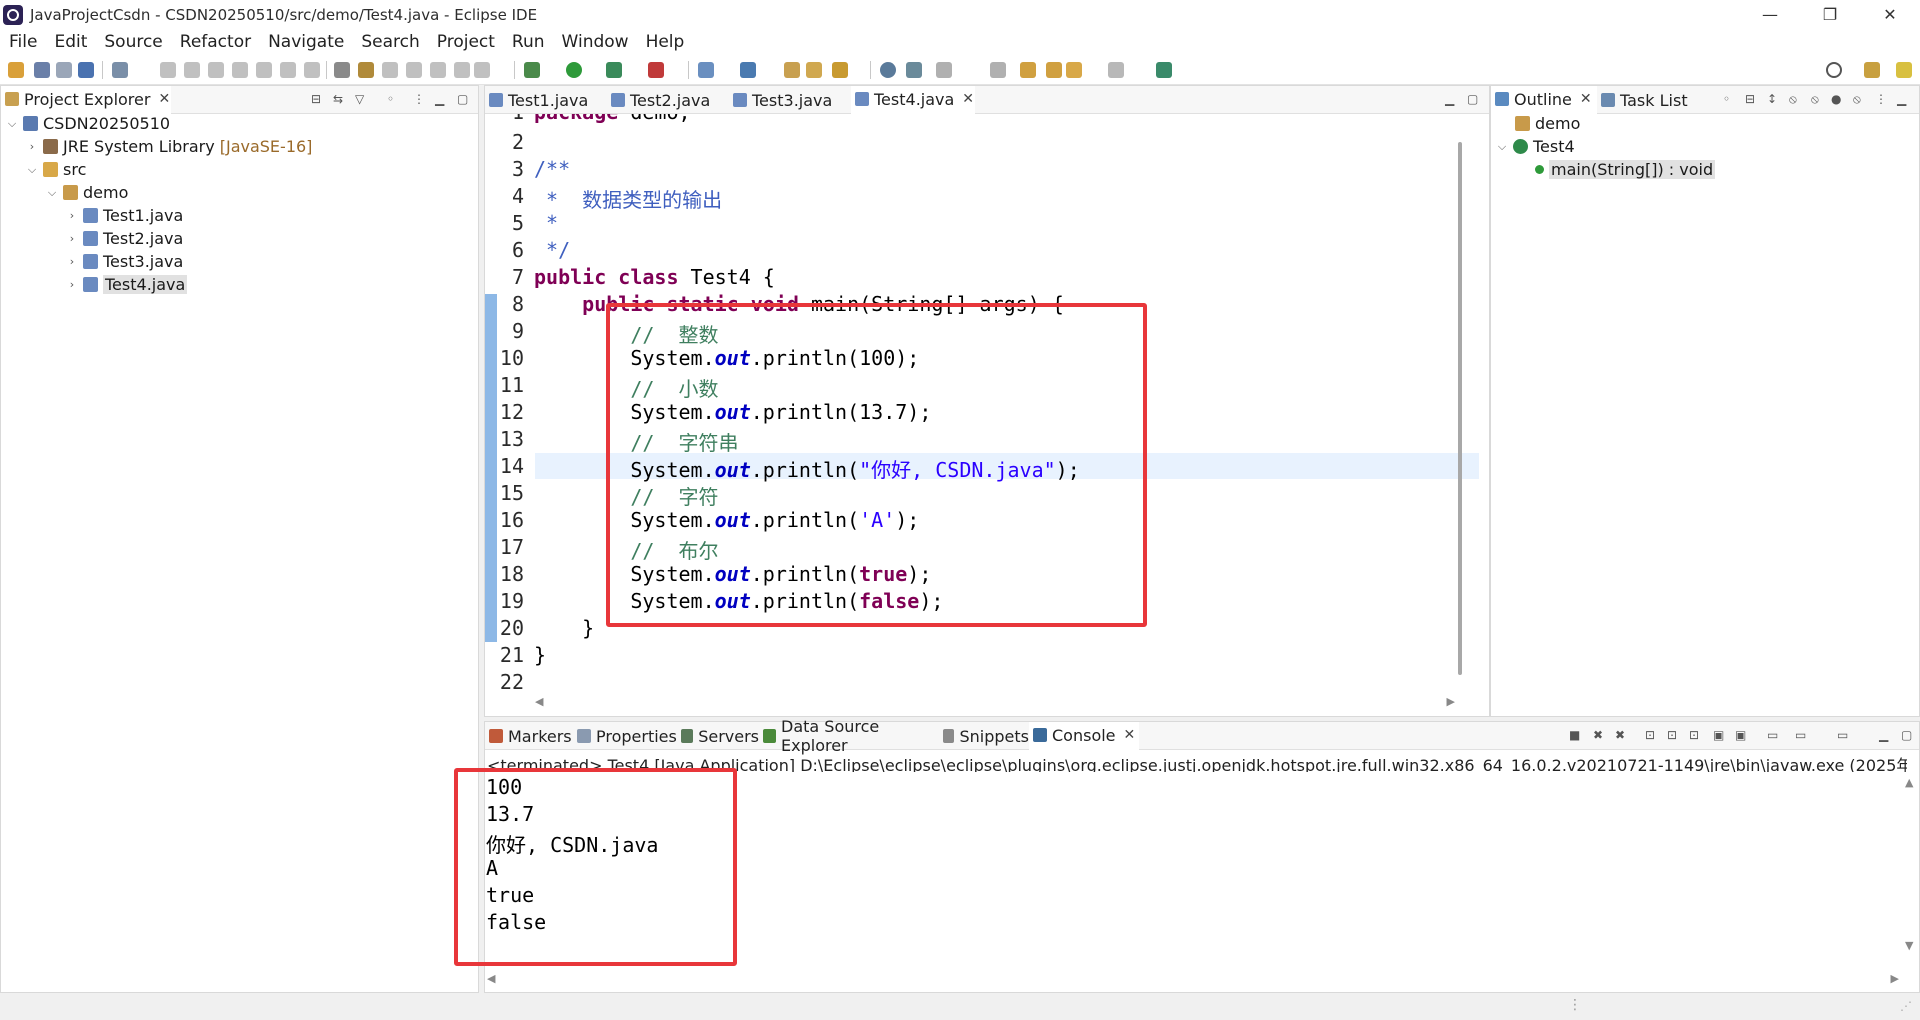 This screenshot has width=1920, height=1020. I want to click on collapse-all-icon: ⊟, so click(316, 99).